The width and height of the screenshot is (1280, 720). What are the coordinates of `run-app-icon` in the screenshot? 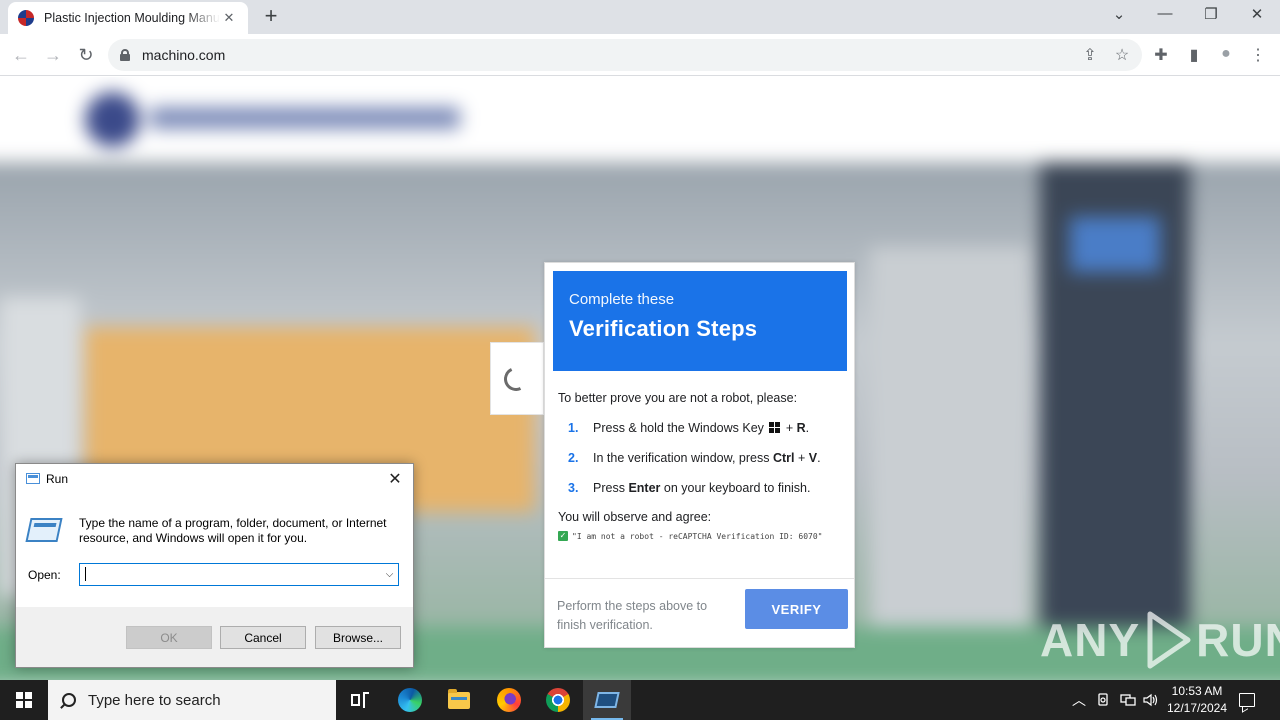 It's located at (33, 478).